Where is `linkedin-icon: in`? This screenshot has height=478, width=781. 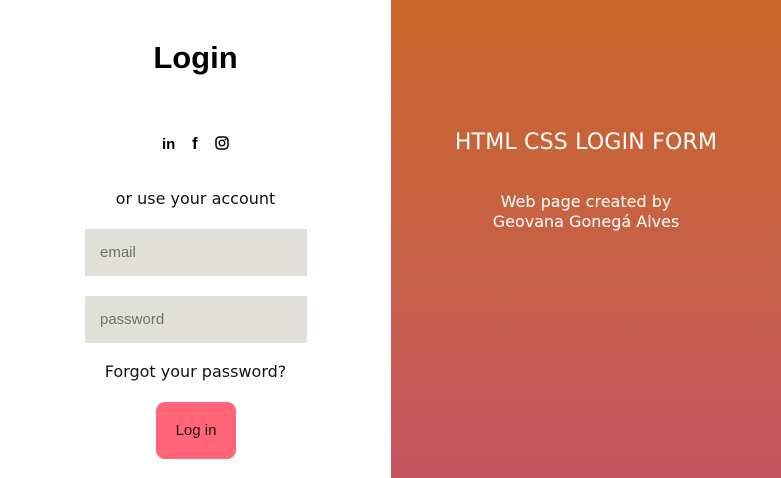 linkedin-icon: in is located at coordinates (170, 143).